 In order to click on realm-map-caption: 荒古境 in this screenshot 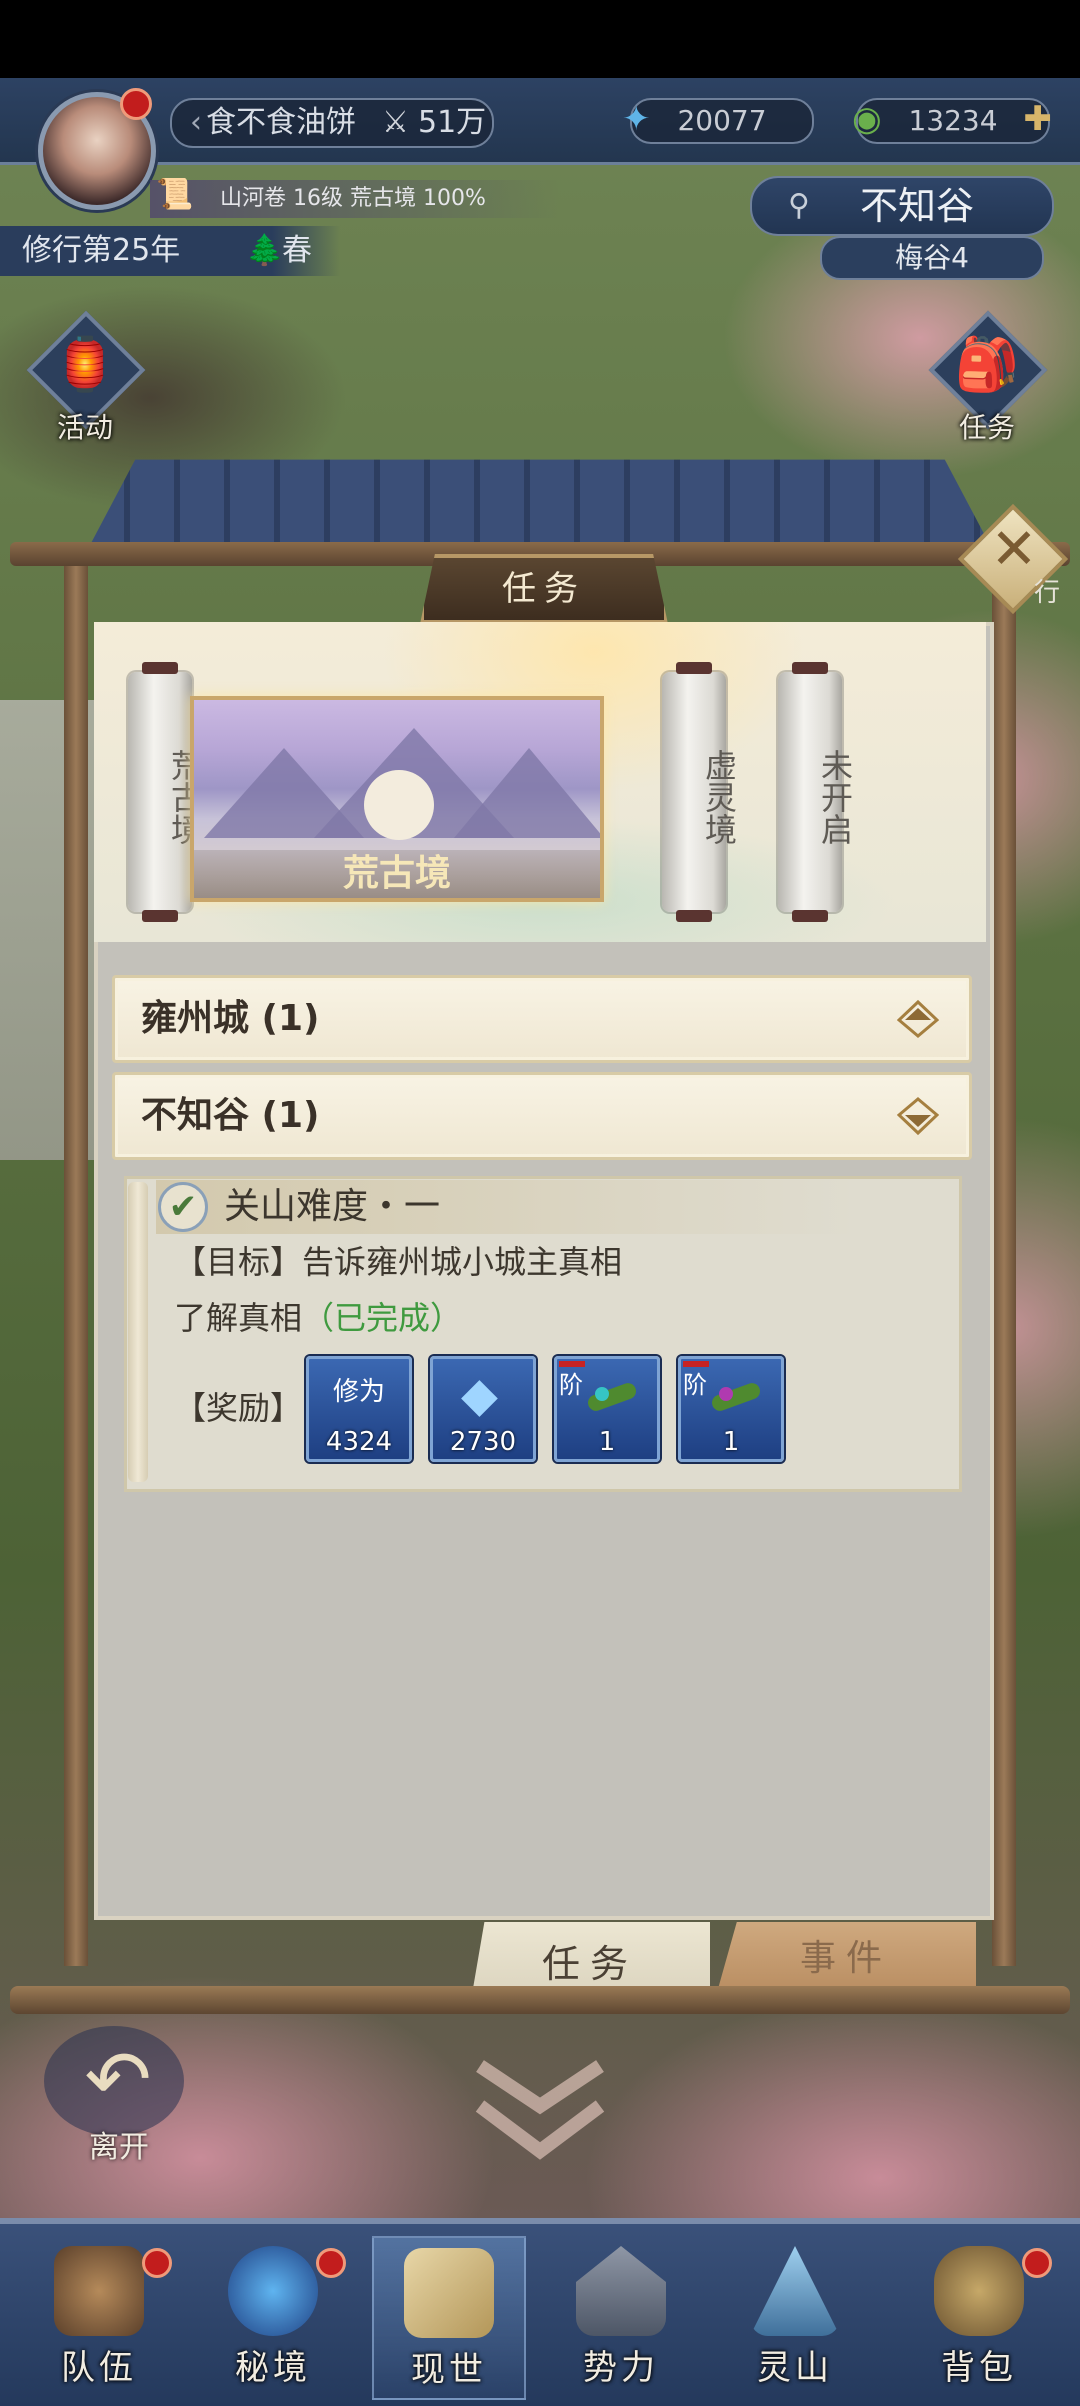, I will do `click(397, 874)`.